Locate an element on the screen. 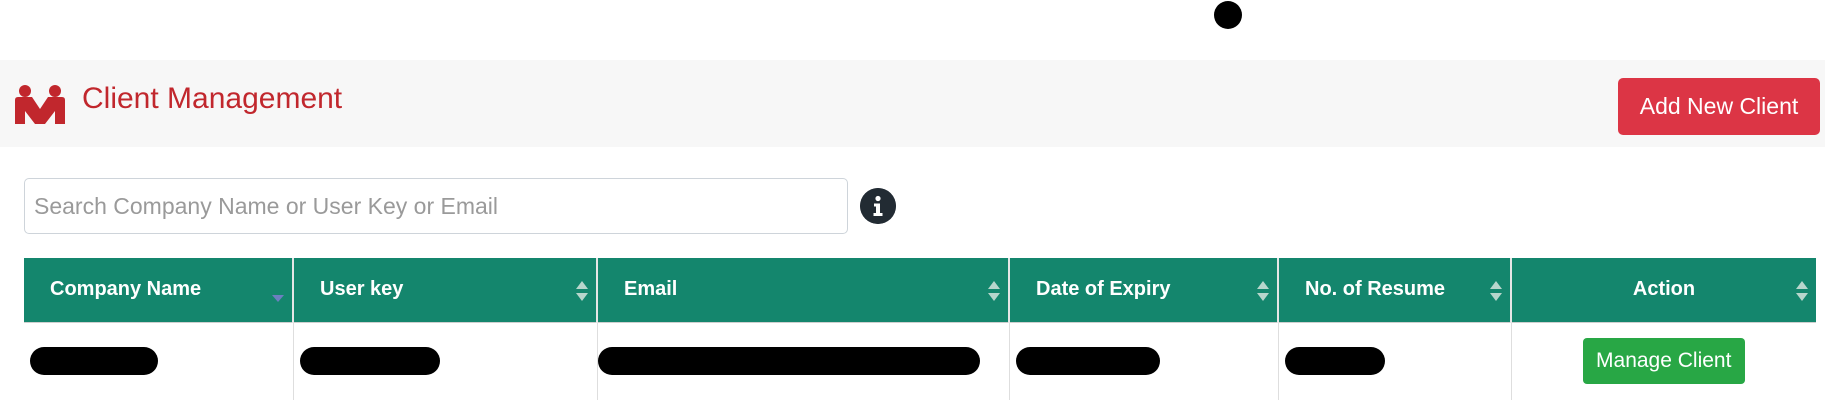 This screenshot has height=400, width=1825. date-of-expiry-cell is located at coordinates (1144, 360).